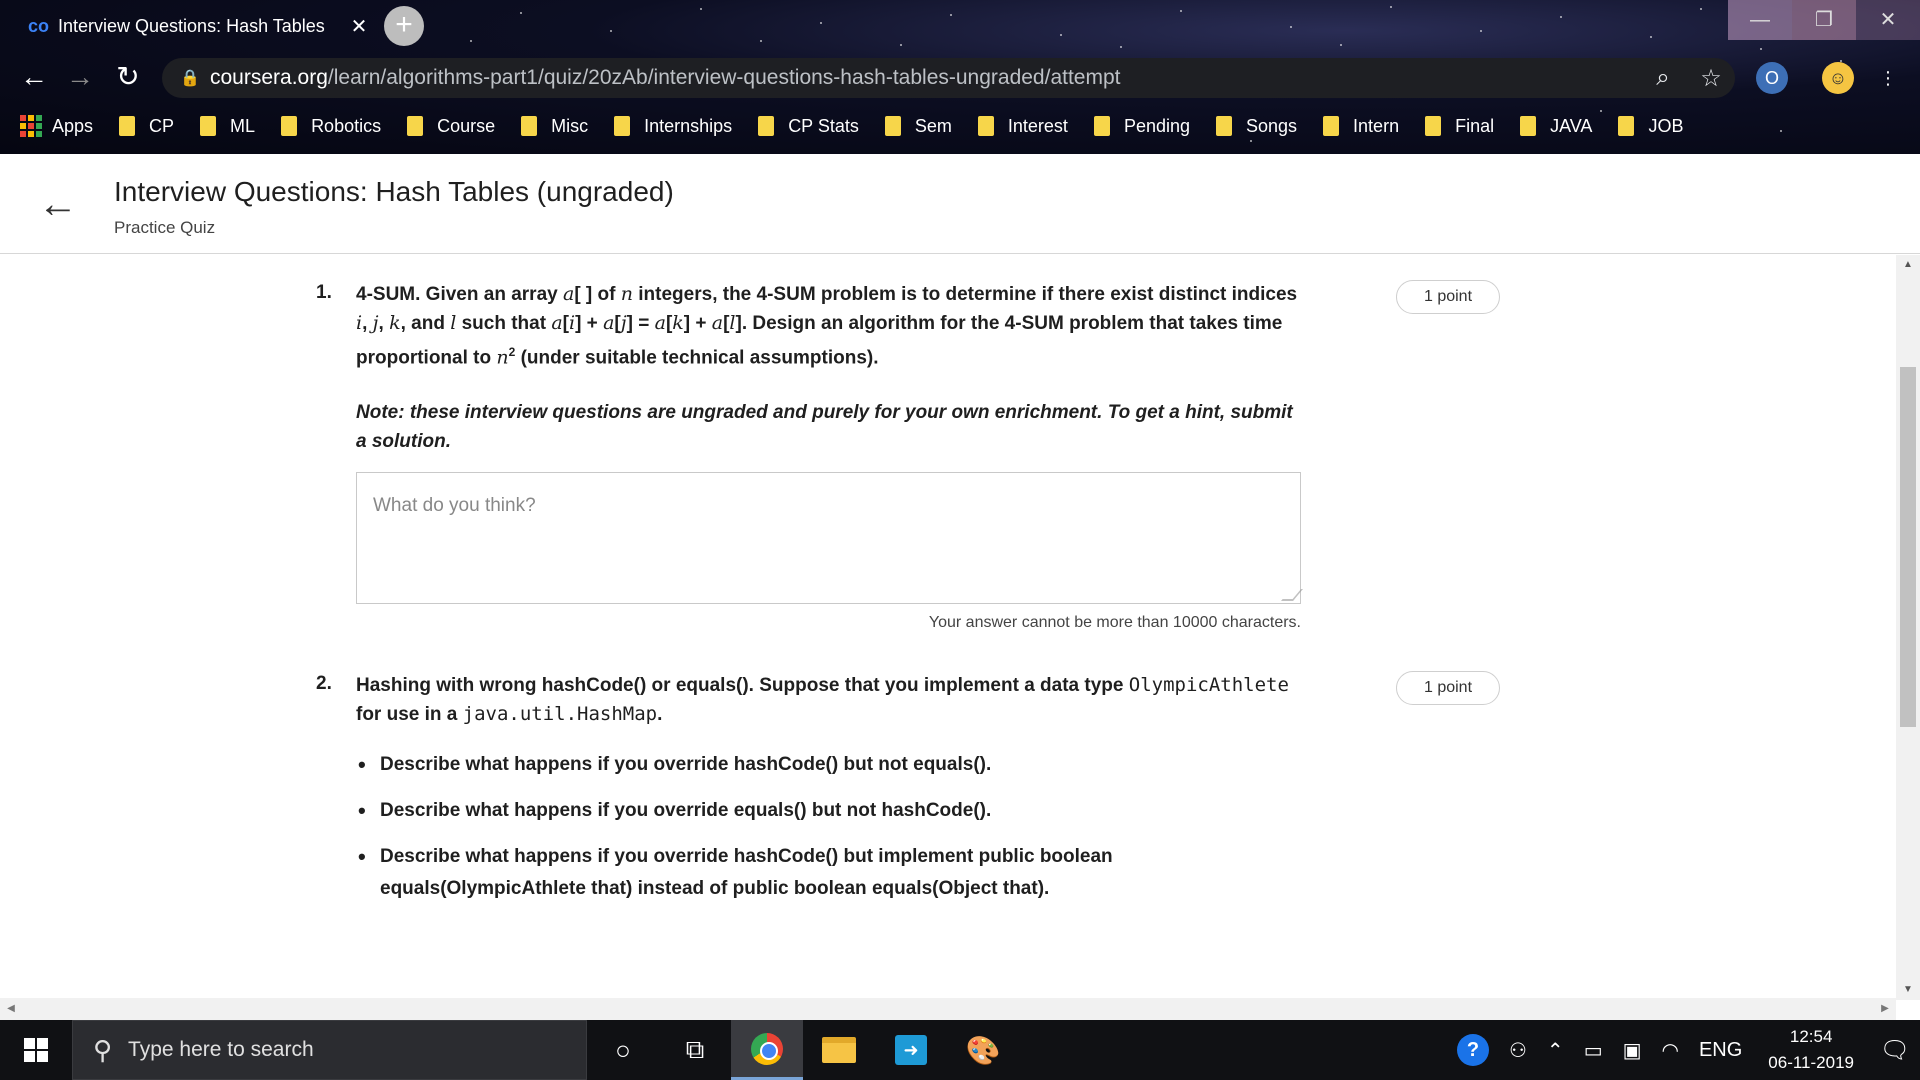  I want to click on bookmark-folder: Internships, so click(673, 126).